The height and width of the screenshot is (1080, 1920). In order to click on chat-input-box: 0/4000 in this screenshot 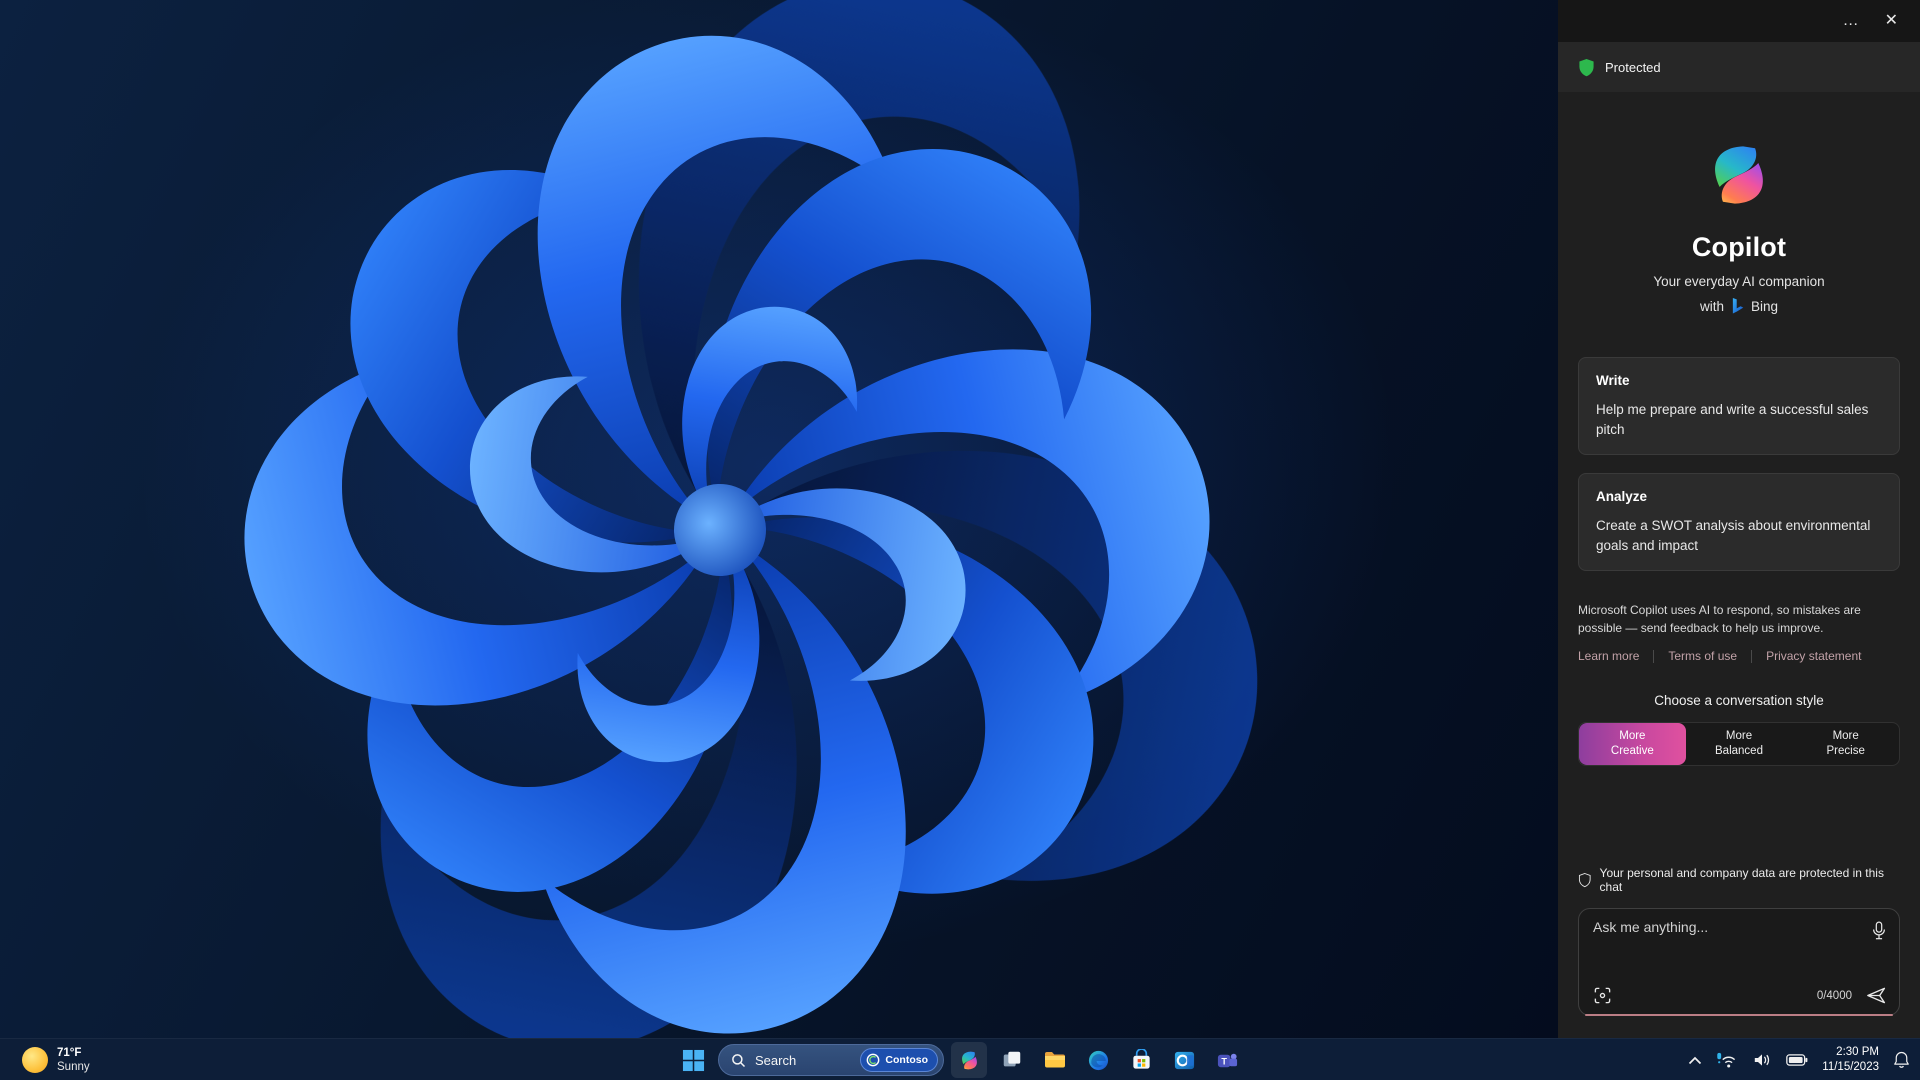, I will do `click(1739, 962)`.